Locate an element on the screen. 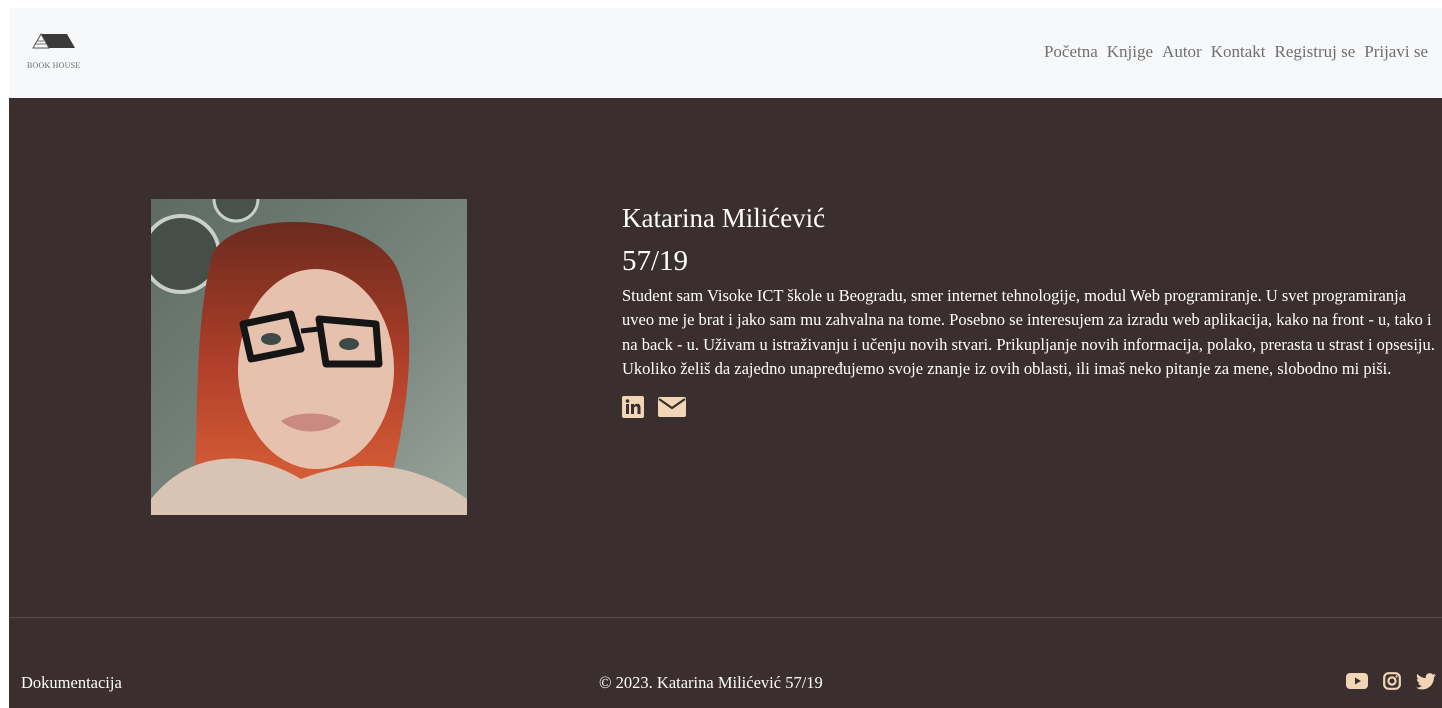  footer-social-links is located at coordinates (1391, 683).